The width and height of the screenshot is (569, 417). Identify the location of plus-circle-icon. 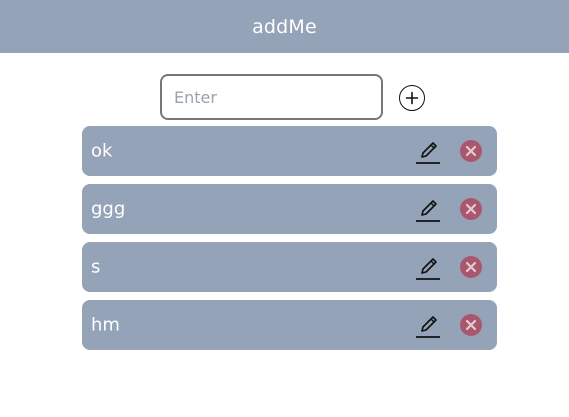
(412, 98).